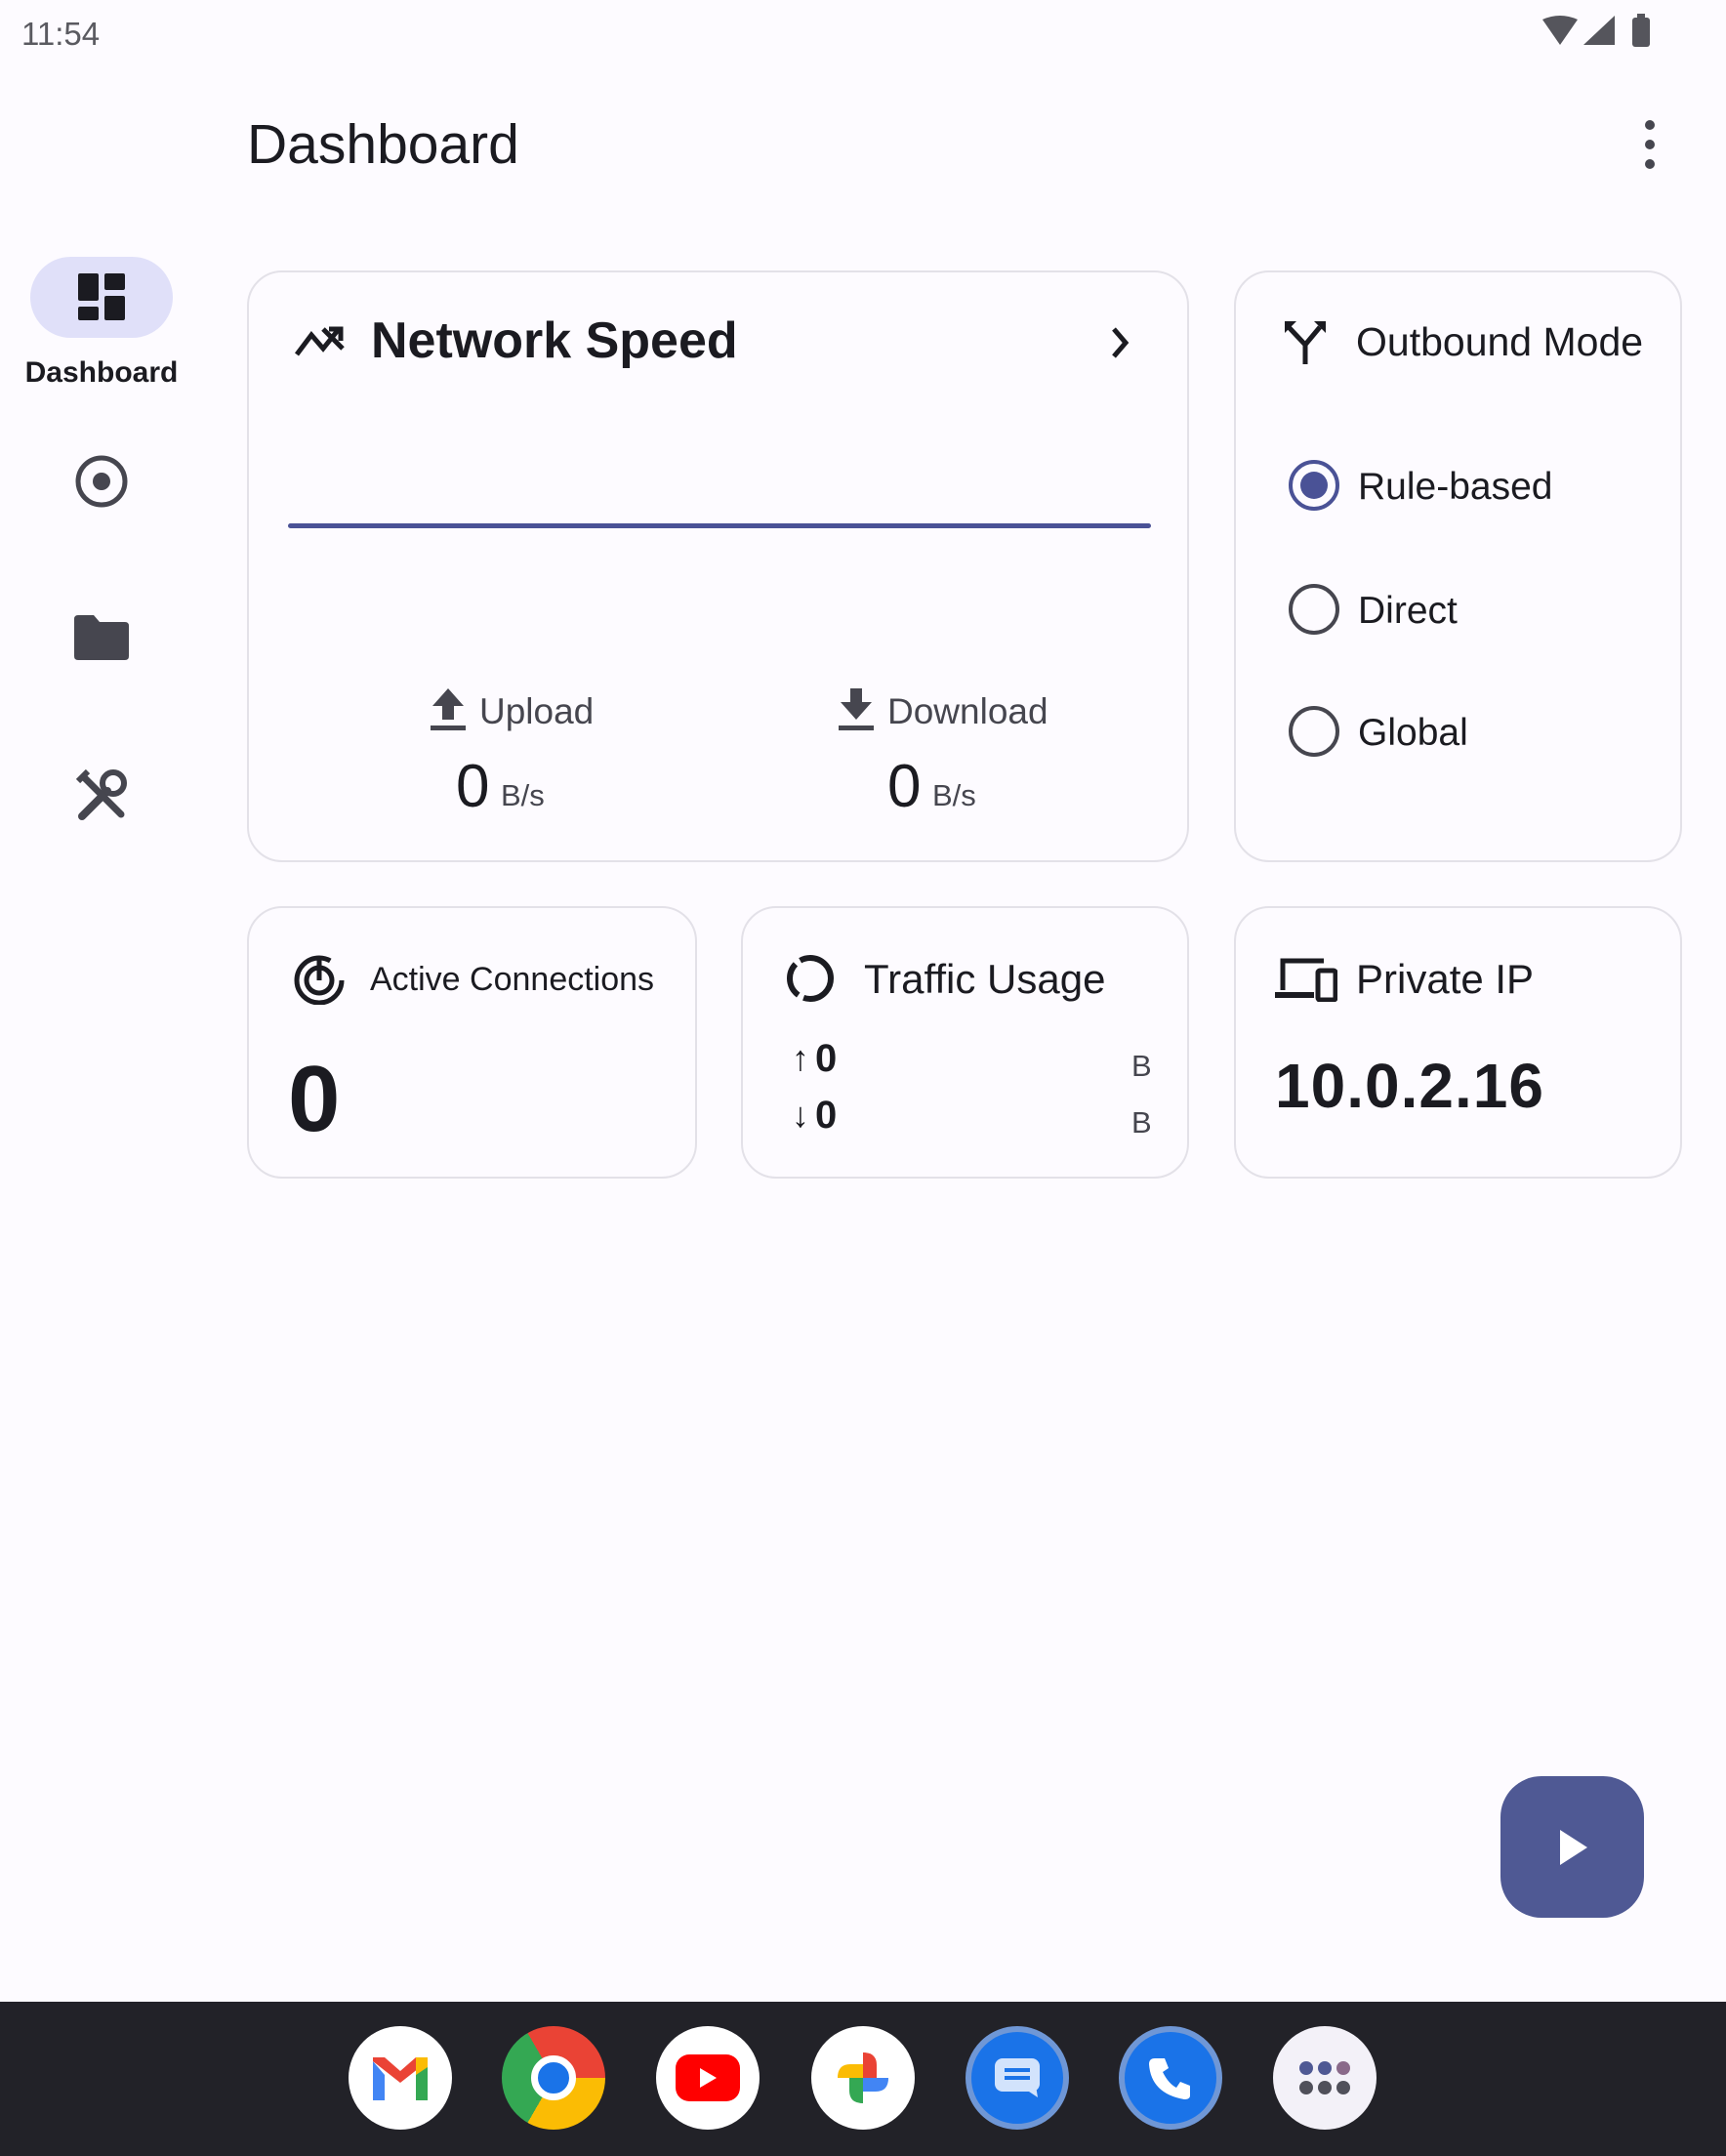 This screenshot has width=1726, height=2156. I want to click on gmail-icon, so click(401, 2078).